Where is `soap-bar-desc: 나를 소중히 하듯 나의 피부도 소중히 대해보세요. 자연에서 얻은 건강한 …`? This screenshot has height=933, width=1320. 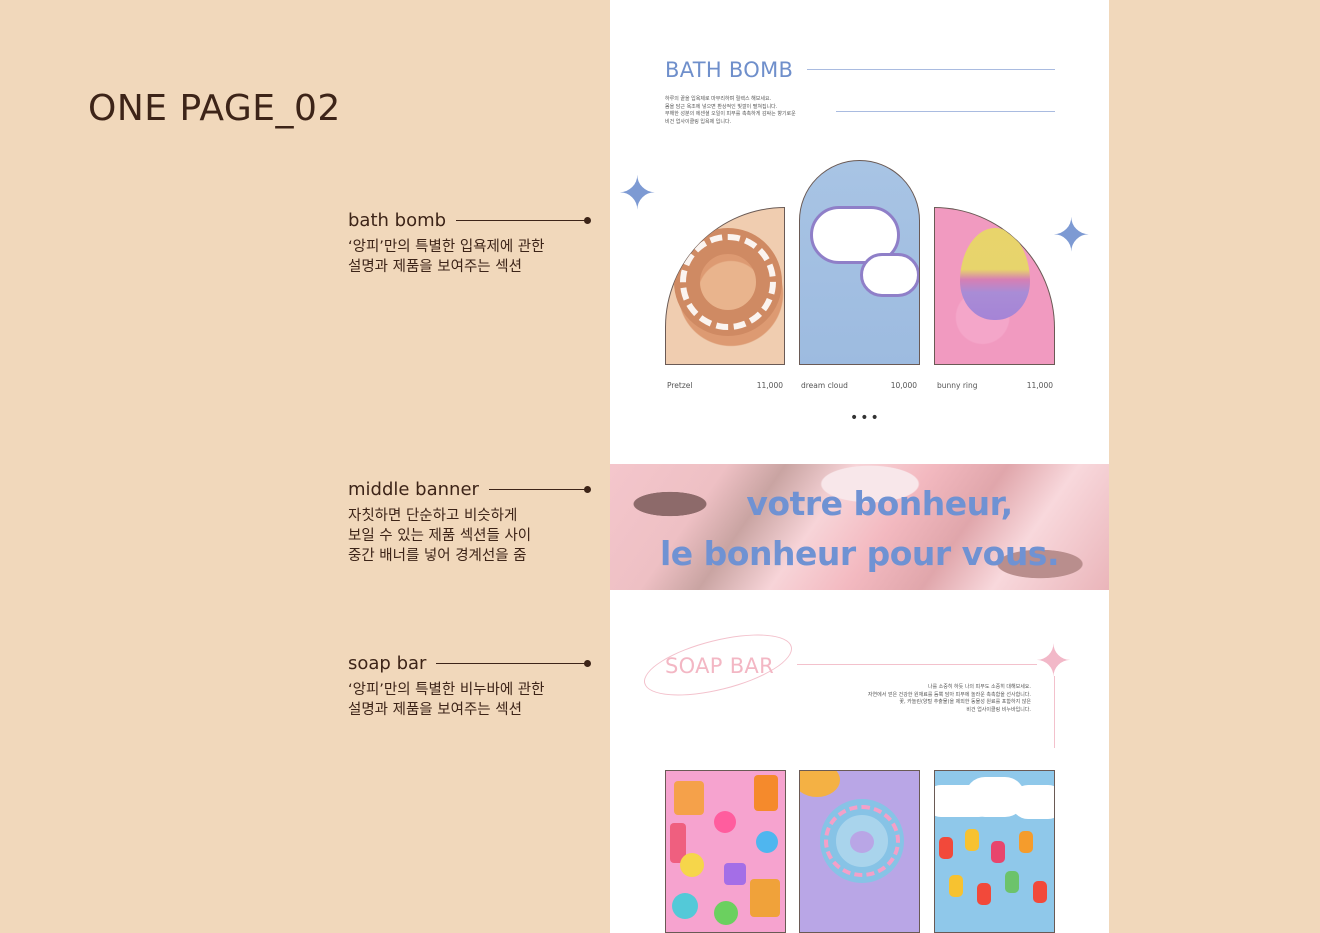
soap-bar-desc: 나를 소중히 하듯 나의 피부도 소중히 대해보세요. 자연에서 얻은 건강한 … is located at coordinates (949, 698).